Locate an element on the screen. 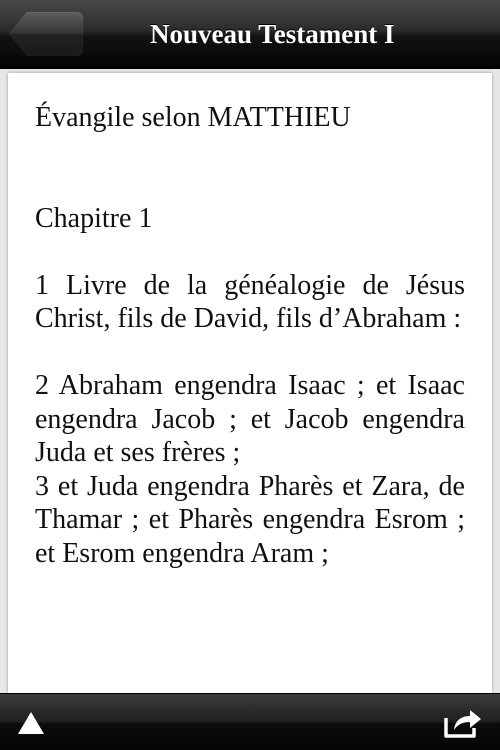 The width and height of the screenshot is (500, 750). bottom-toolbar is located at coordinates (250, 721).